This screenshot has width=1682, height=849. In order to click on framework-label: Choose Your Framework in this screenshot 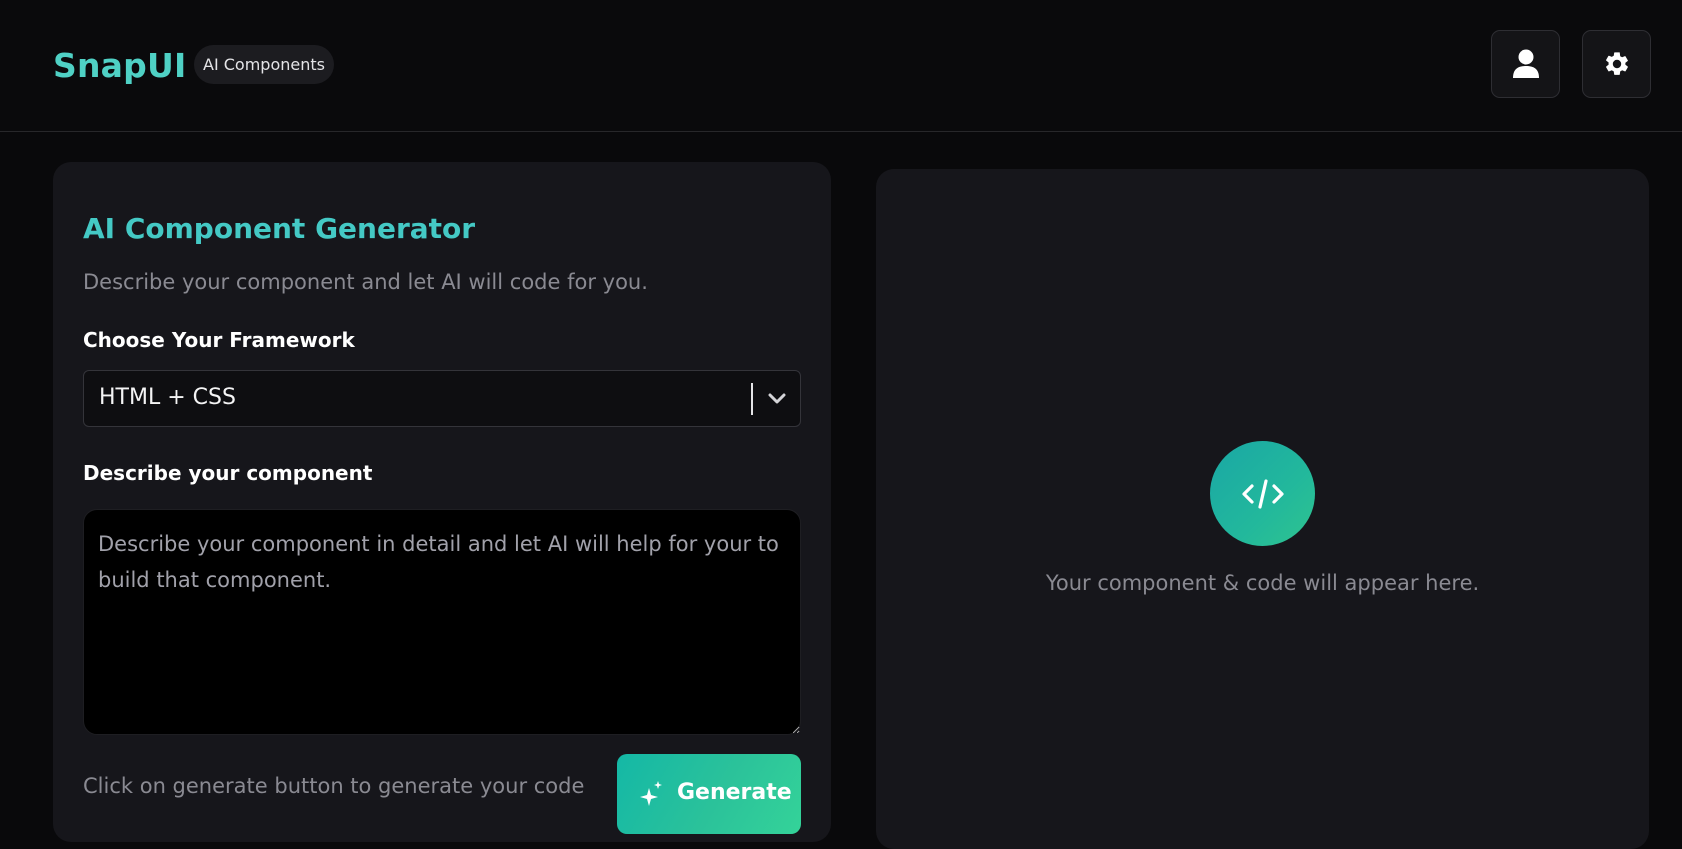, I will do `click(219, 340)`.